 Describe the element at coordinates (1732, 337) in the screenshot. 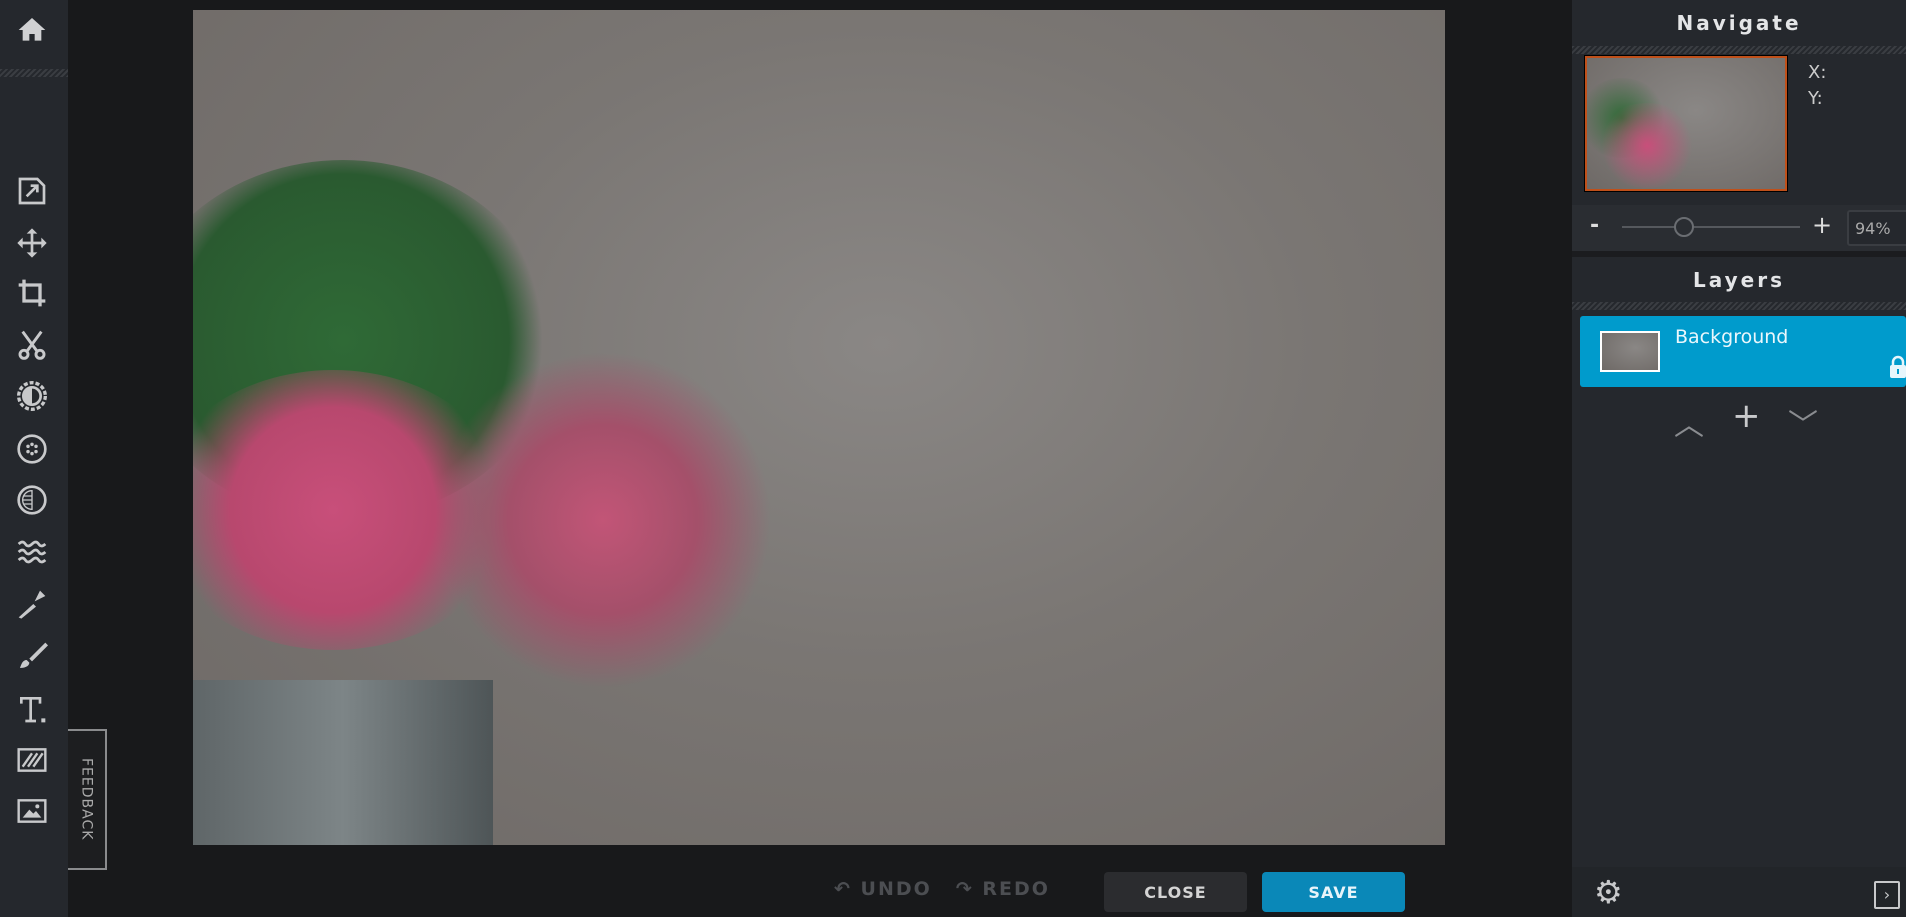

I see `layer-name: Background` at that location.